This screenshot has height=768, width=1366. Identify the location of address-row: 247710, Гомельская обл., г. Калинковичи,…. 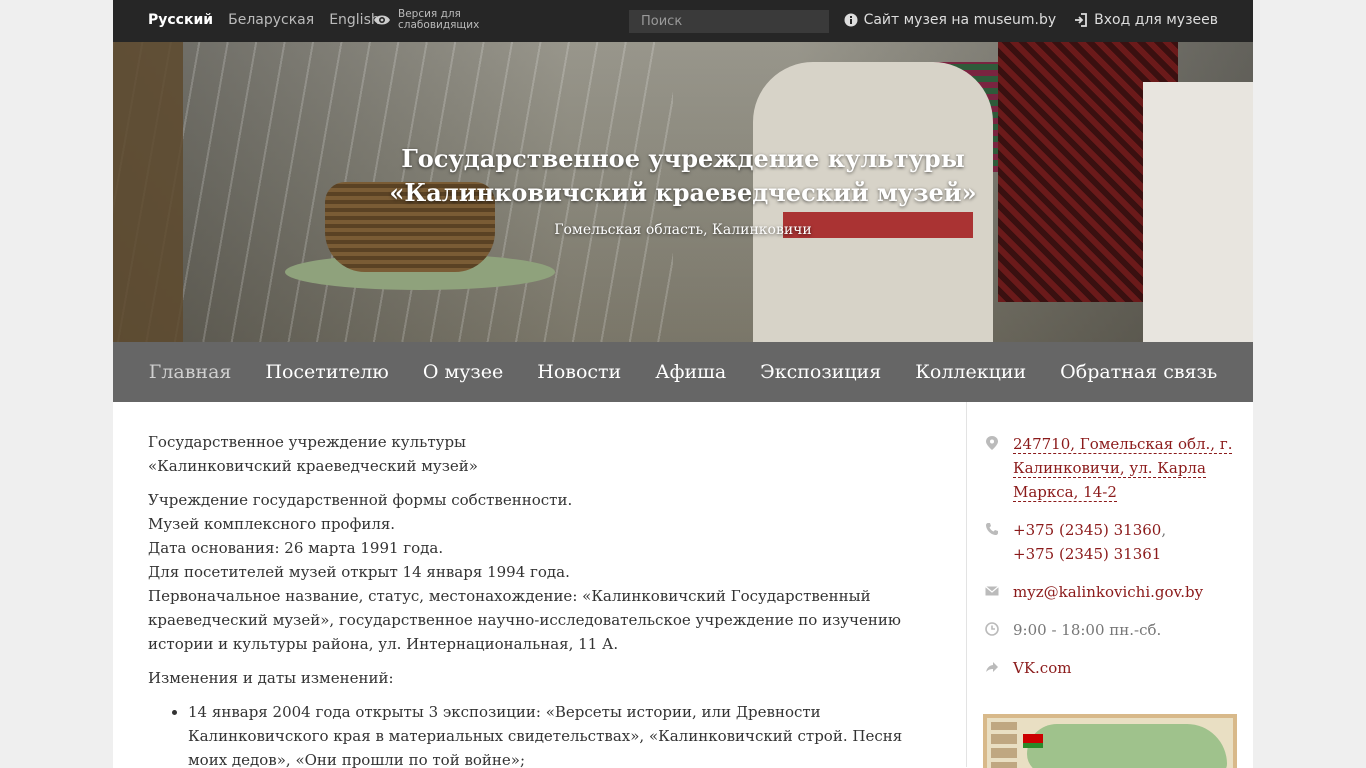
(1110, 468).